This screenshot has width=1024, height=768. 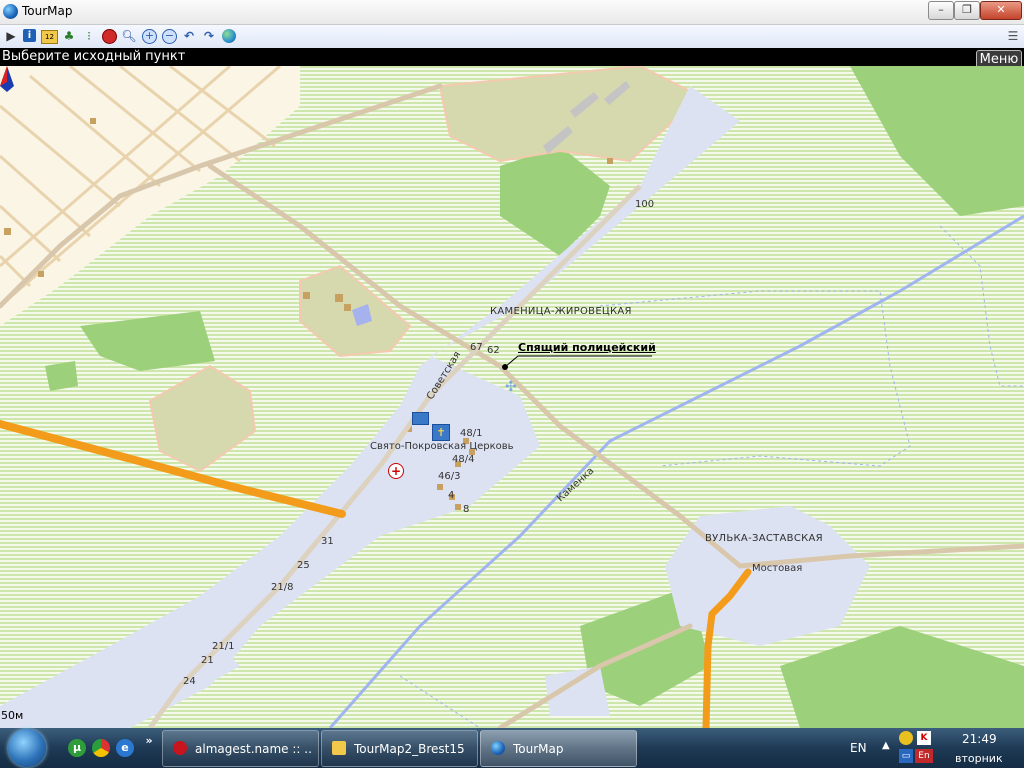 I want to click on tray-kaspersky-icon: K, so click(x=924, y=738).